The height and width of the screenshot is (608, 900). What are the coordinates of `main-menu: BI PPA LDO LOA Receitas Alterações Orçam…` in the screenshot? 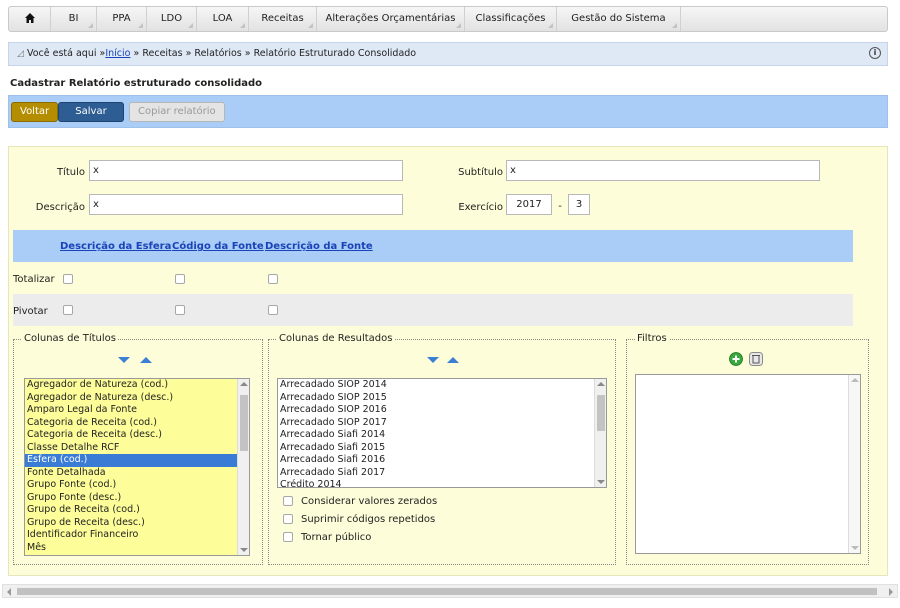 It's located at (448, 19).